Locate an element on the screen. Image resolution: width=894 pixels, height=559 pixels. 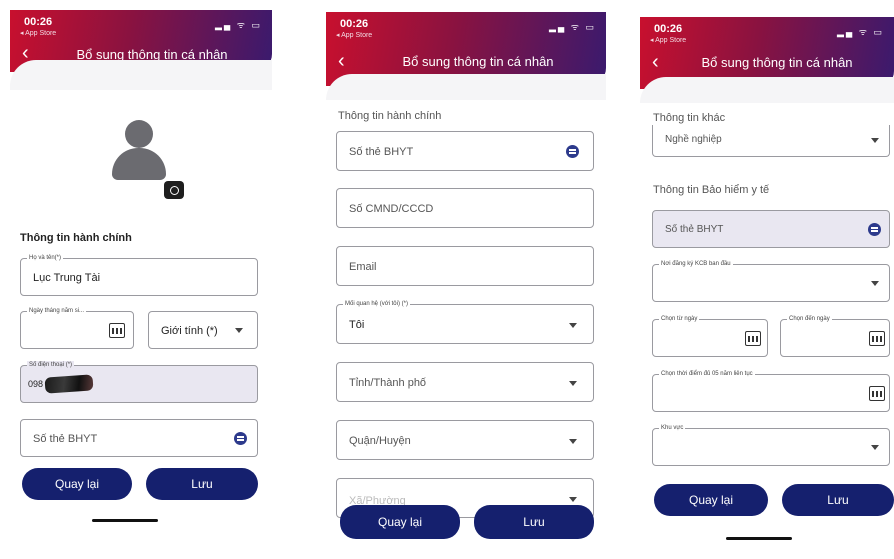
camera-icon is located at coordinates (174, 190).